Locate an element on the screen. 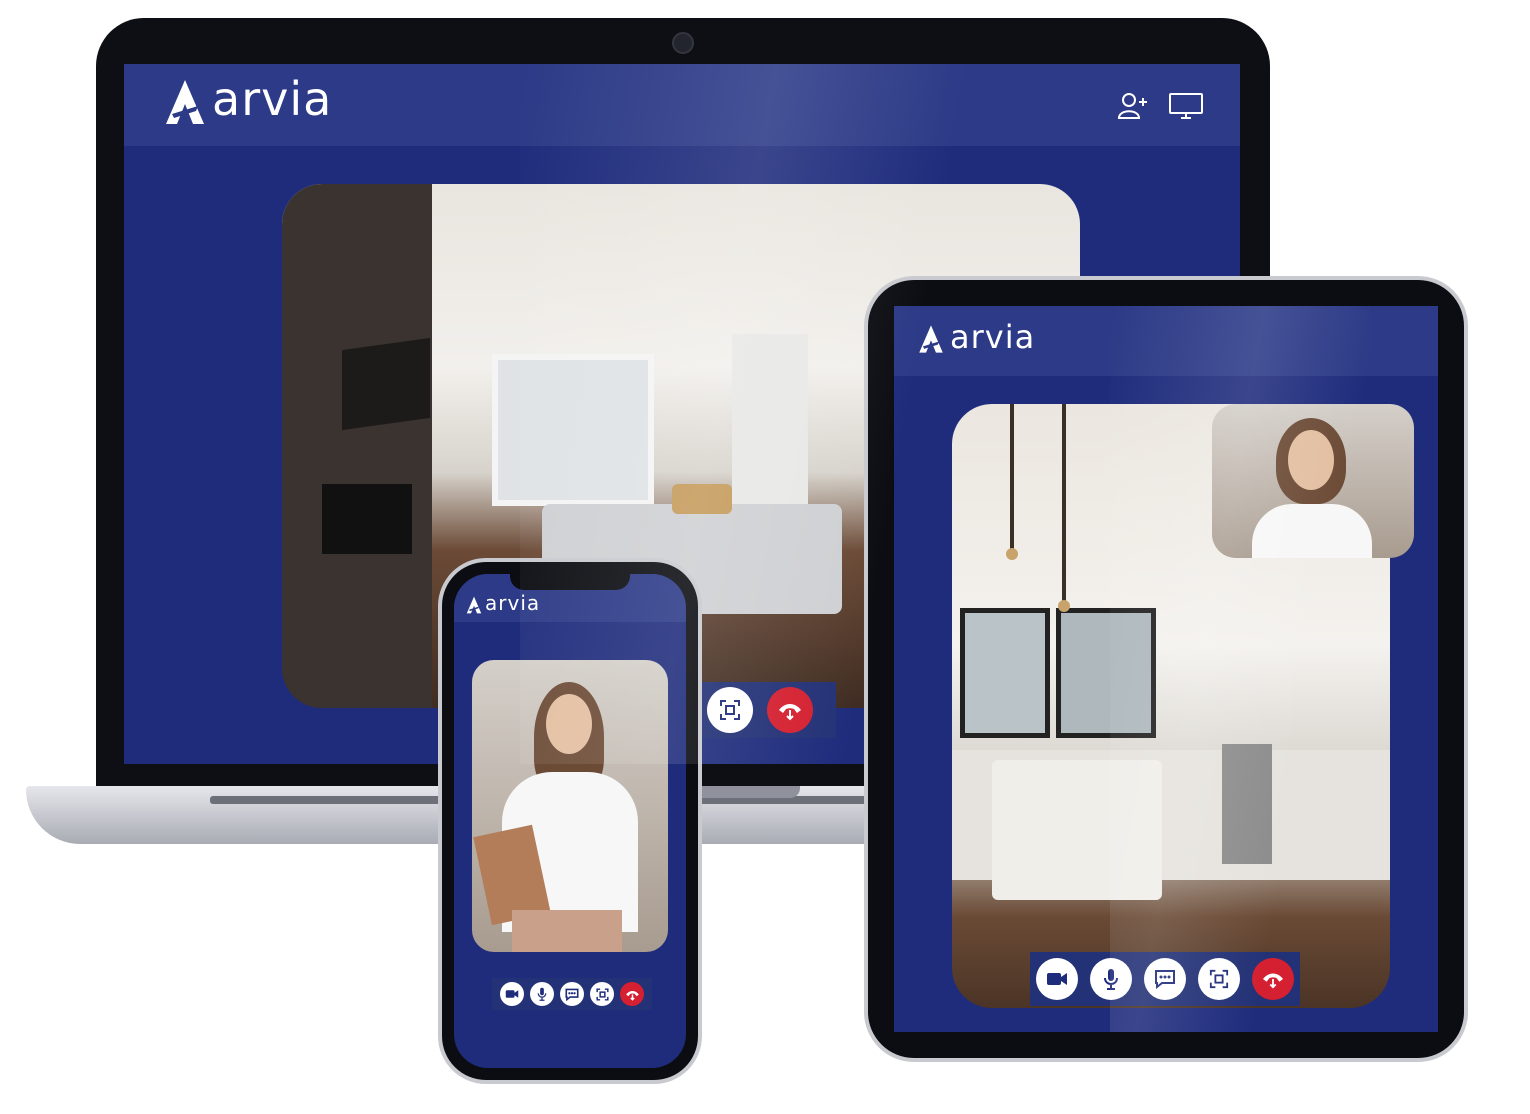  phone-logo: arvia is located at coordinates (503, 603).